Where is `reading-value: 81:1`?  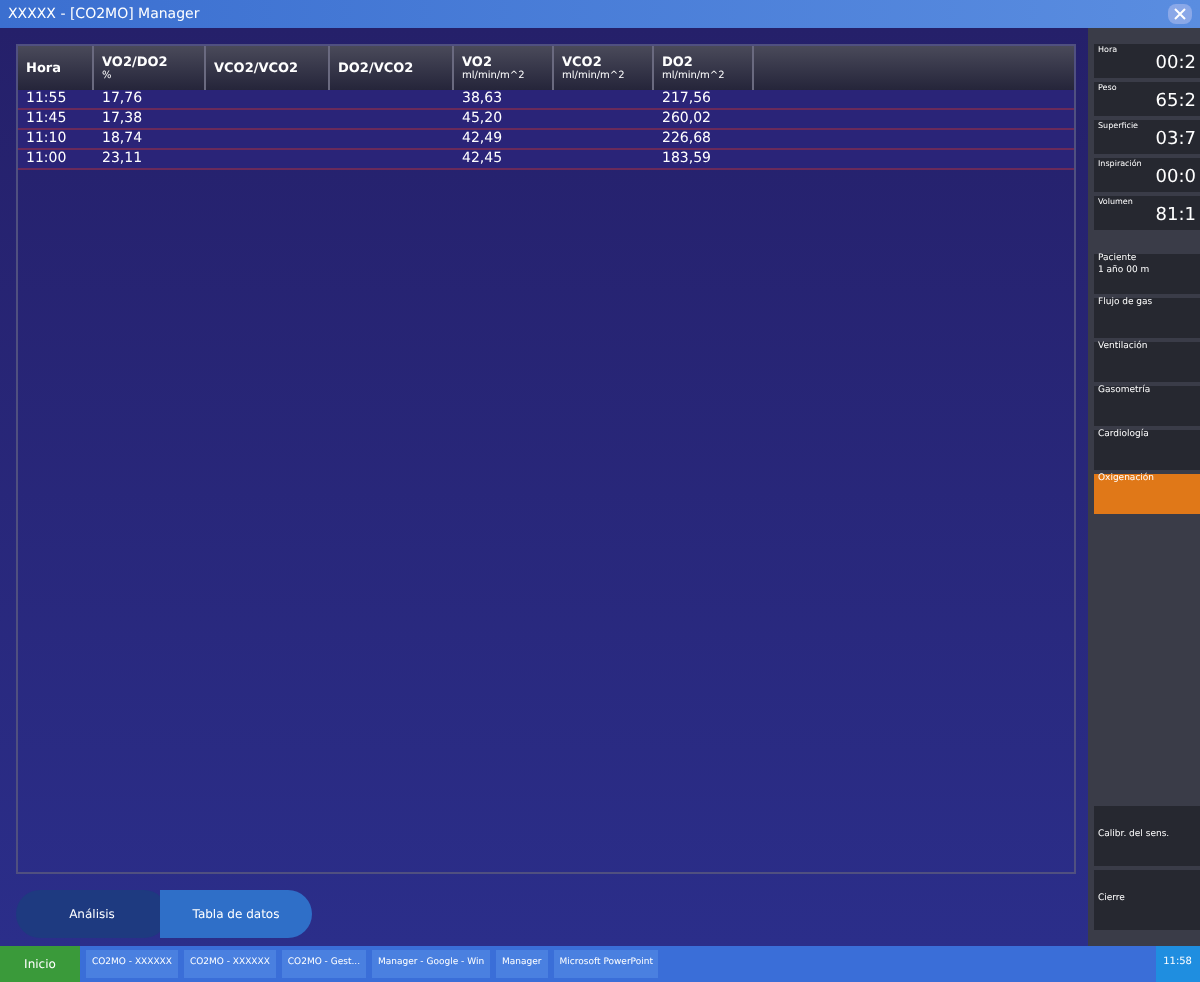
reading-value: 81:1 is located at coordinates (1175, 216).